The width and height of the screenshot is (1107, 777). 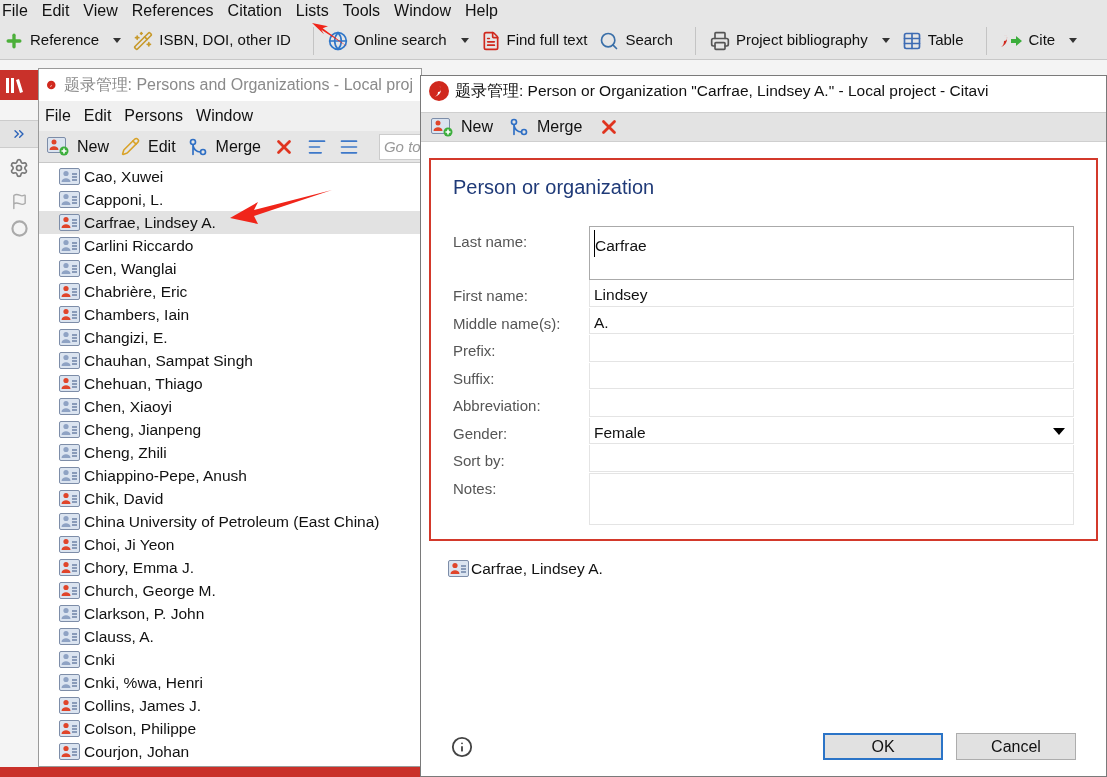 What do you see at coordinates (154, 116) in the screenshot?
I see `menu-item: Persons` at bounding box center [154, 116].